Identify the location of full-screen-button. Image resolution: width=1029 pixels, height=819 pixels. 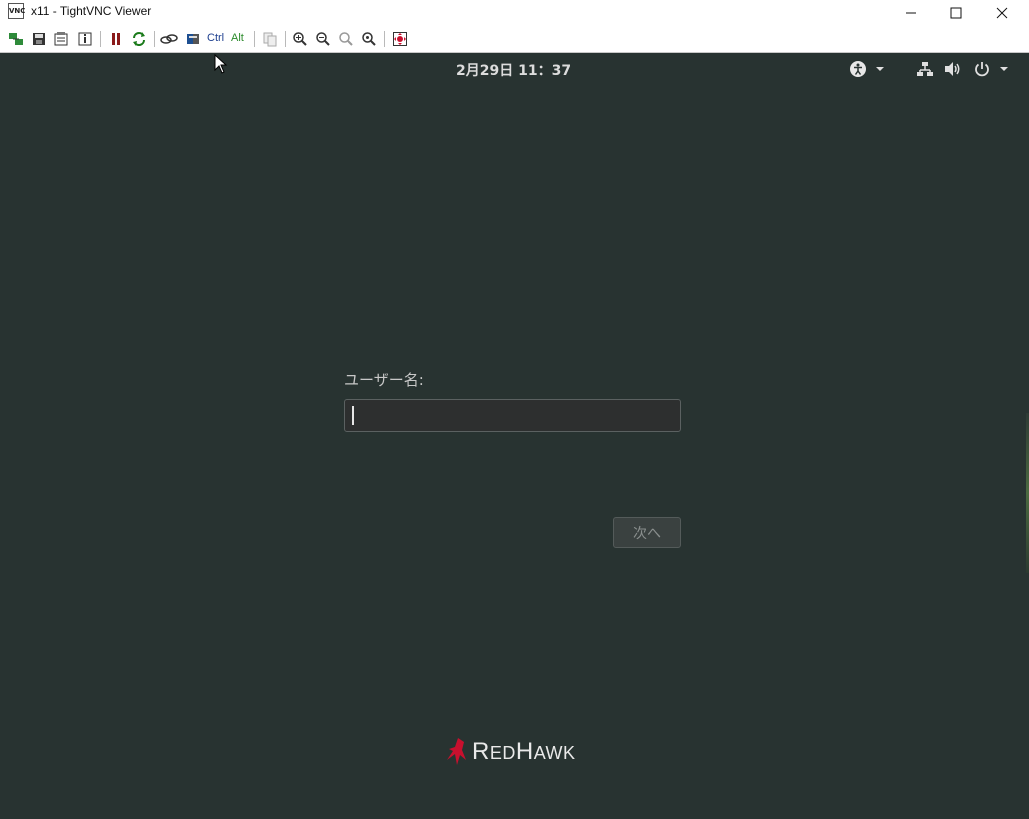
(400, 39).